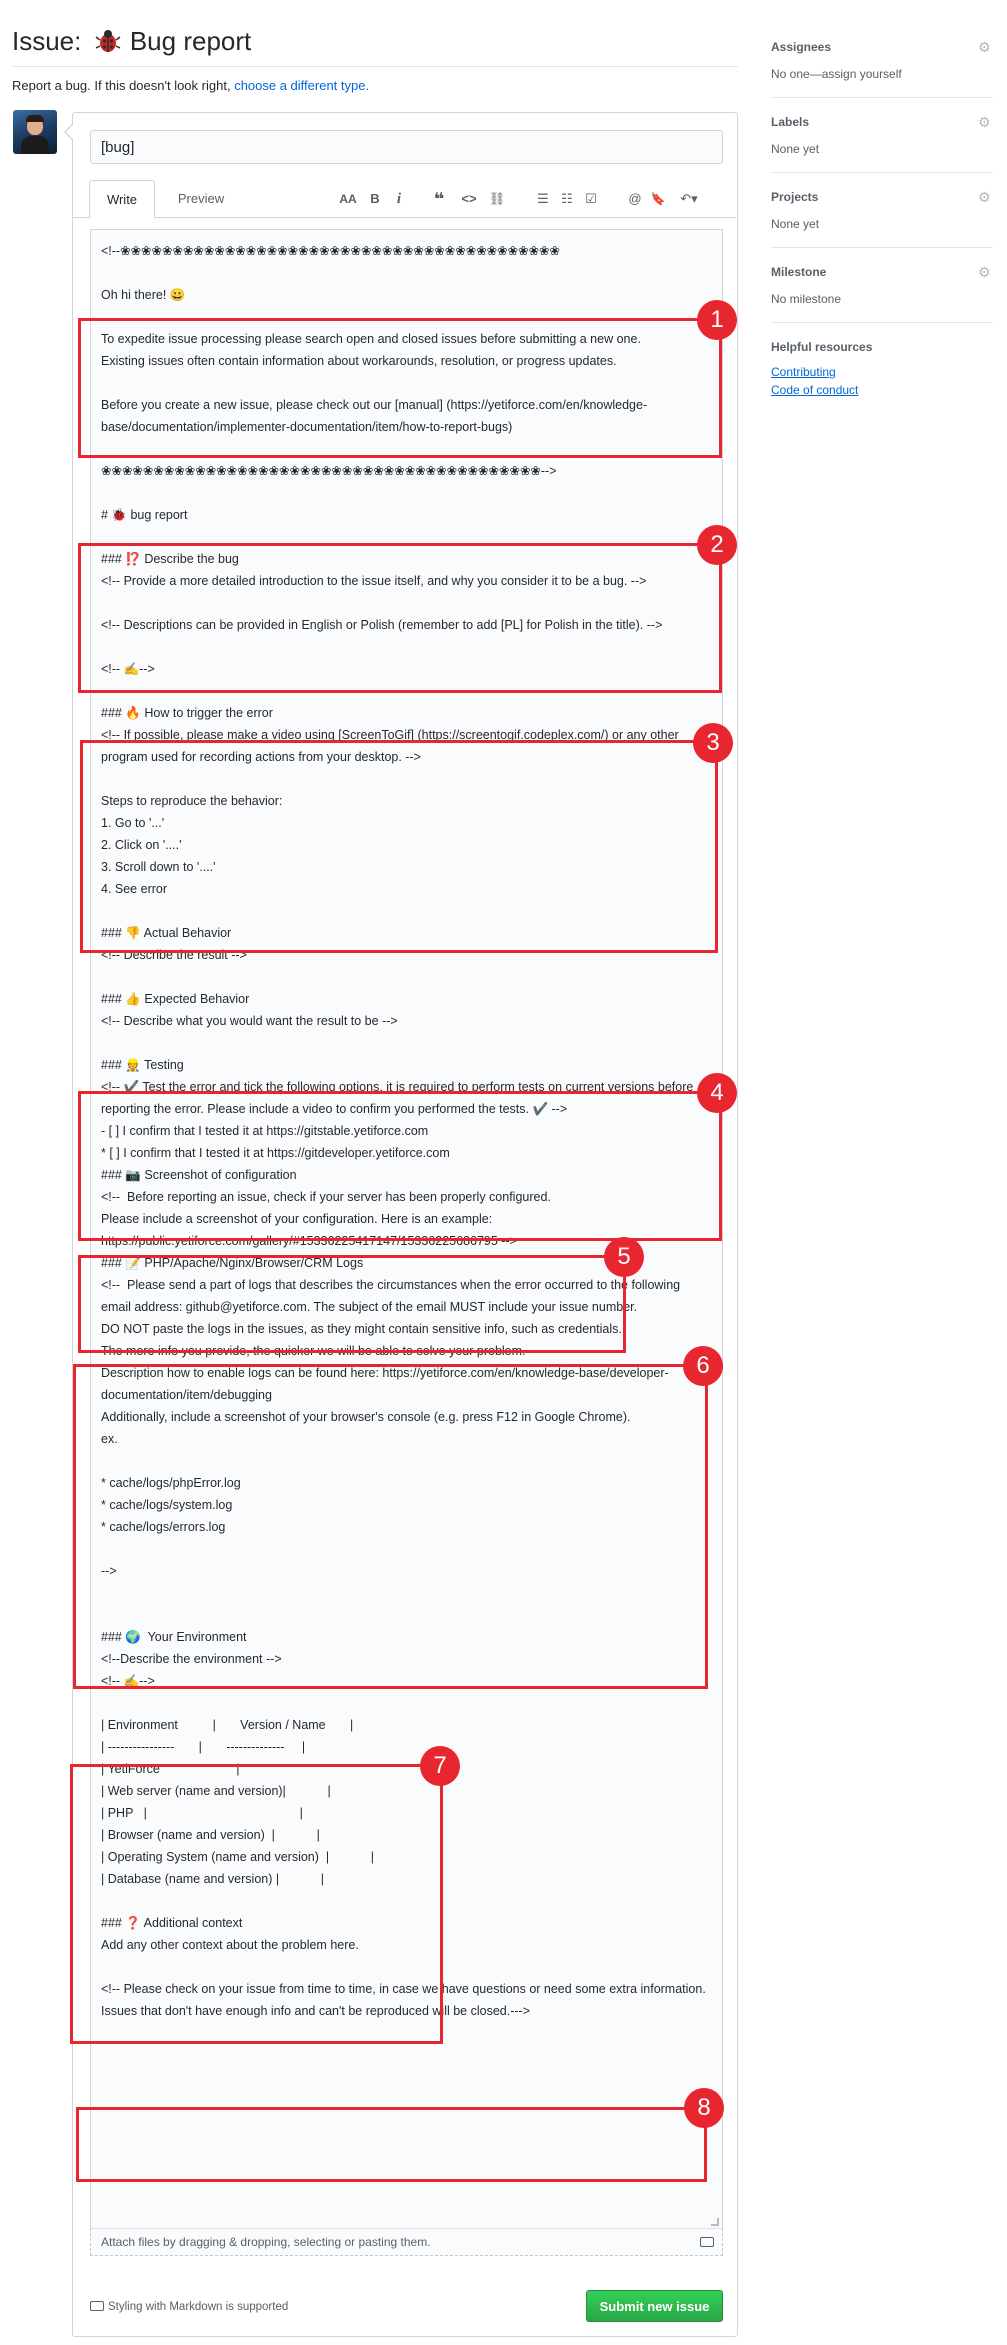 The image size is (1007, 2345). What do you see at coordinates (717, 545) in the screenshot?
I see `callout-badge-2: 2` at bounding box center [717, 545].